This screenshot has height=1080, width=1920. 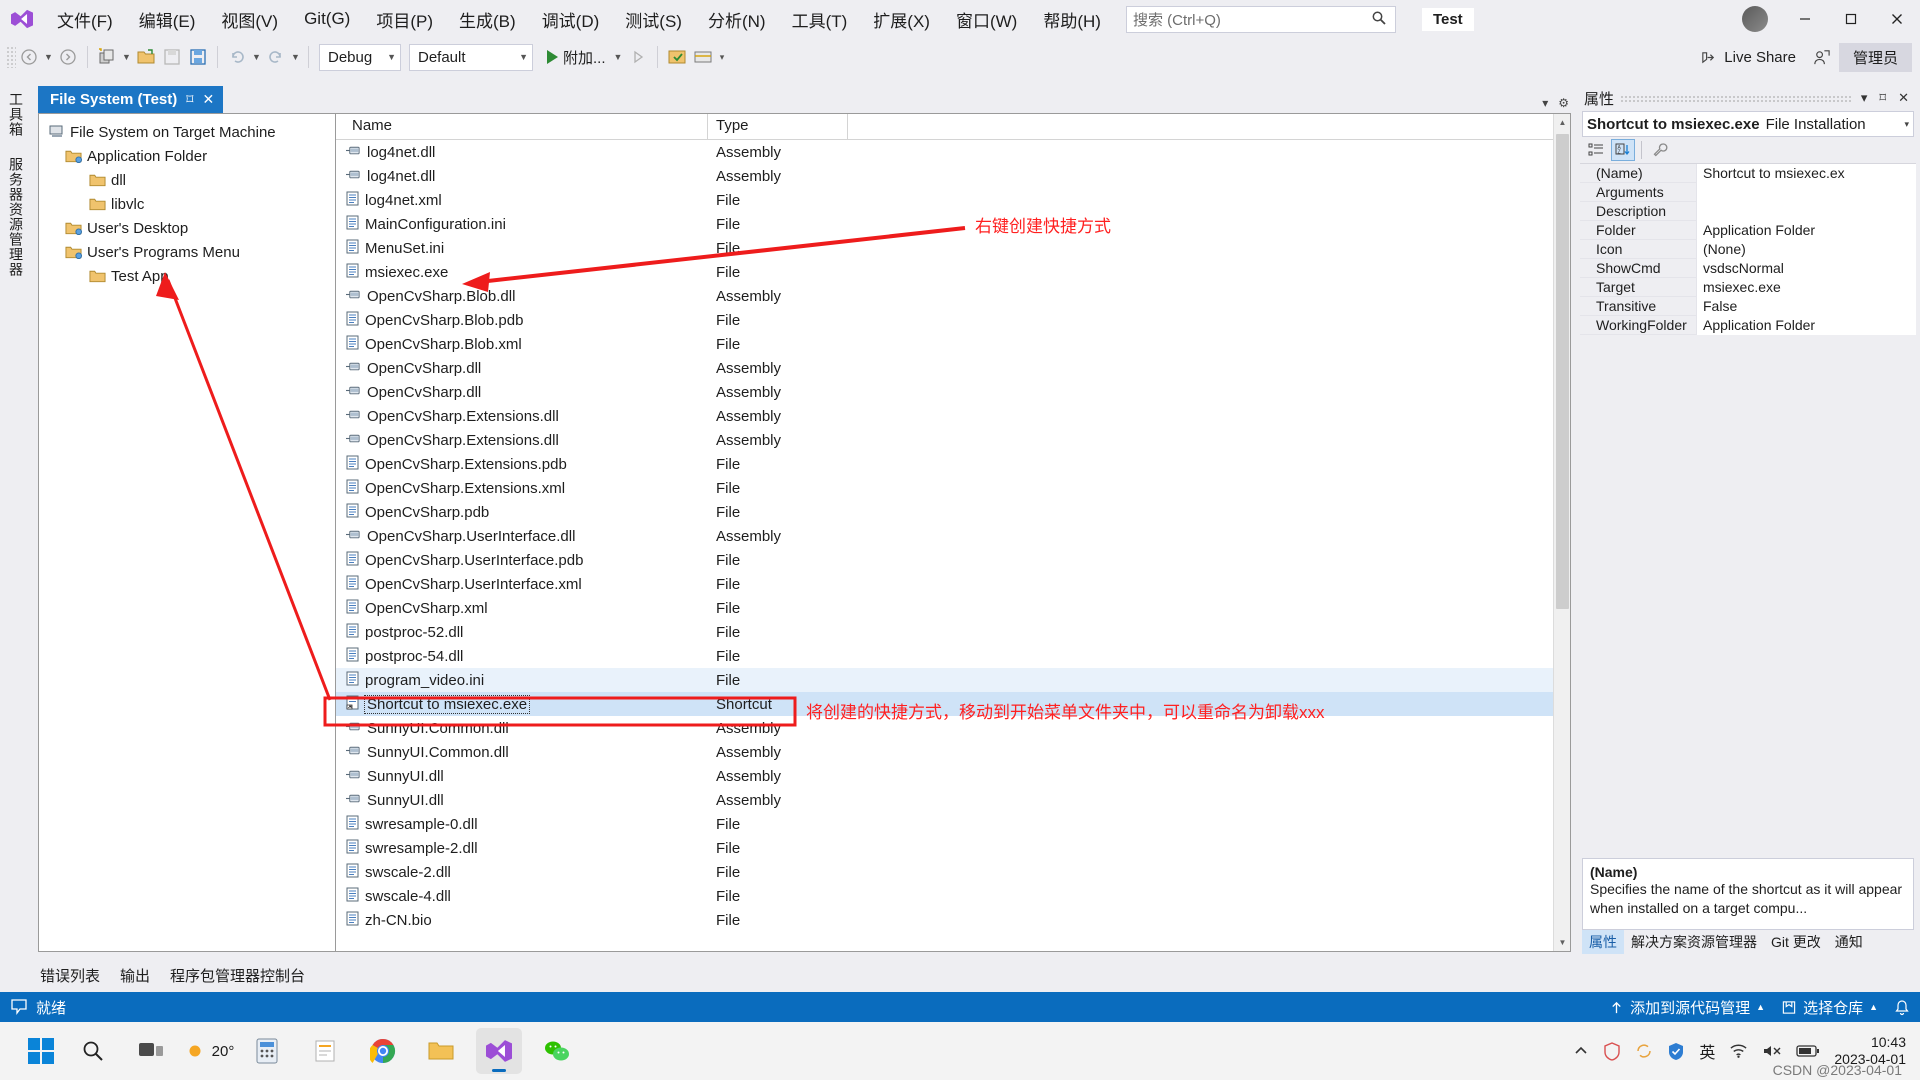 I want to click on tab-output: 输出, so click(x=135, y=975).